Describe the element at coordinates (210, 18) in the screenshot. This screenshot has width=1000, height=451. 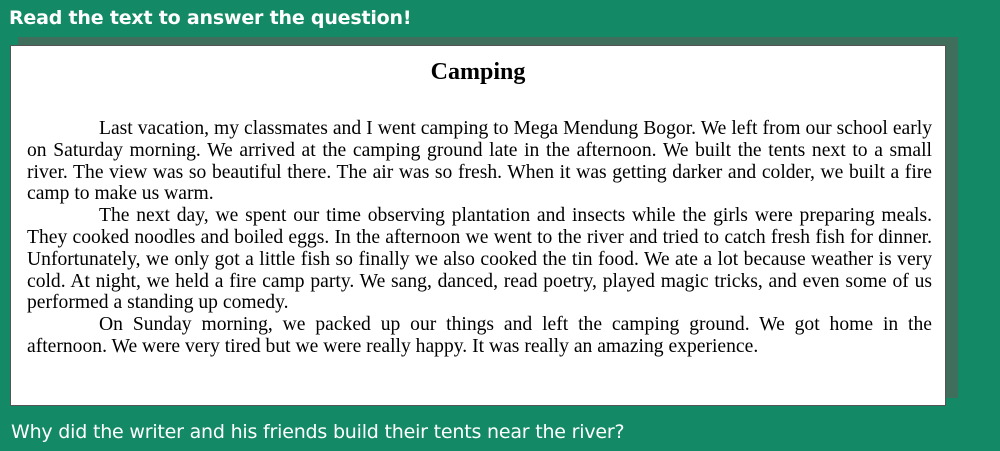
I see `instruction-heading: Read the text to answer the question!` at that location.